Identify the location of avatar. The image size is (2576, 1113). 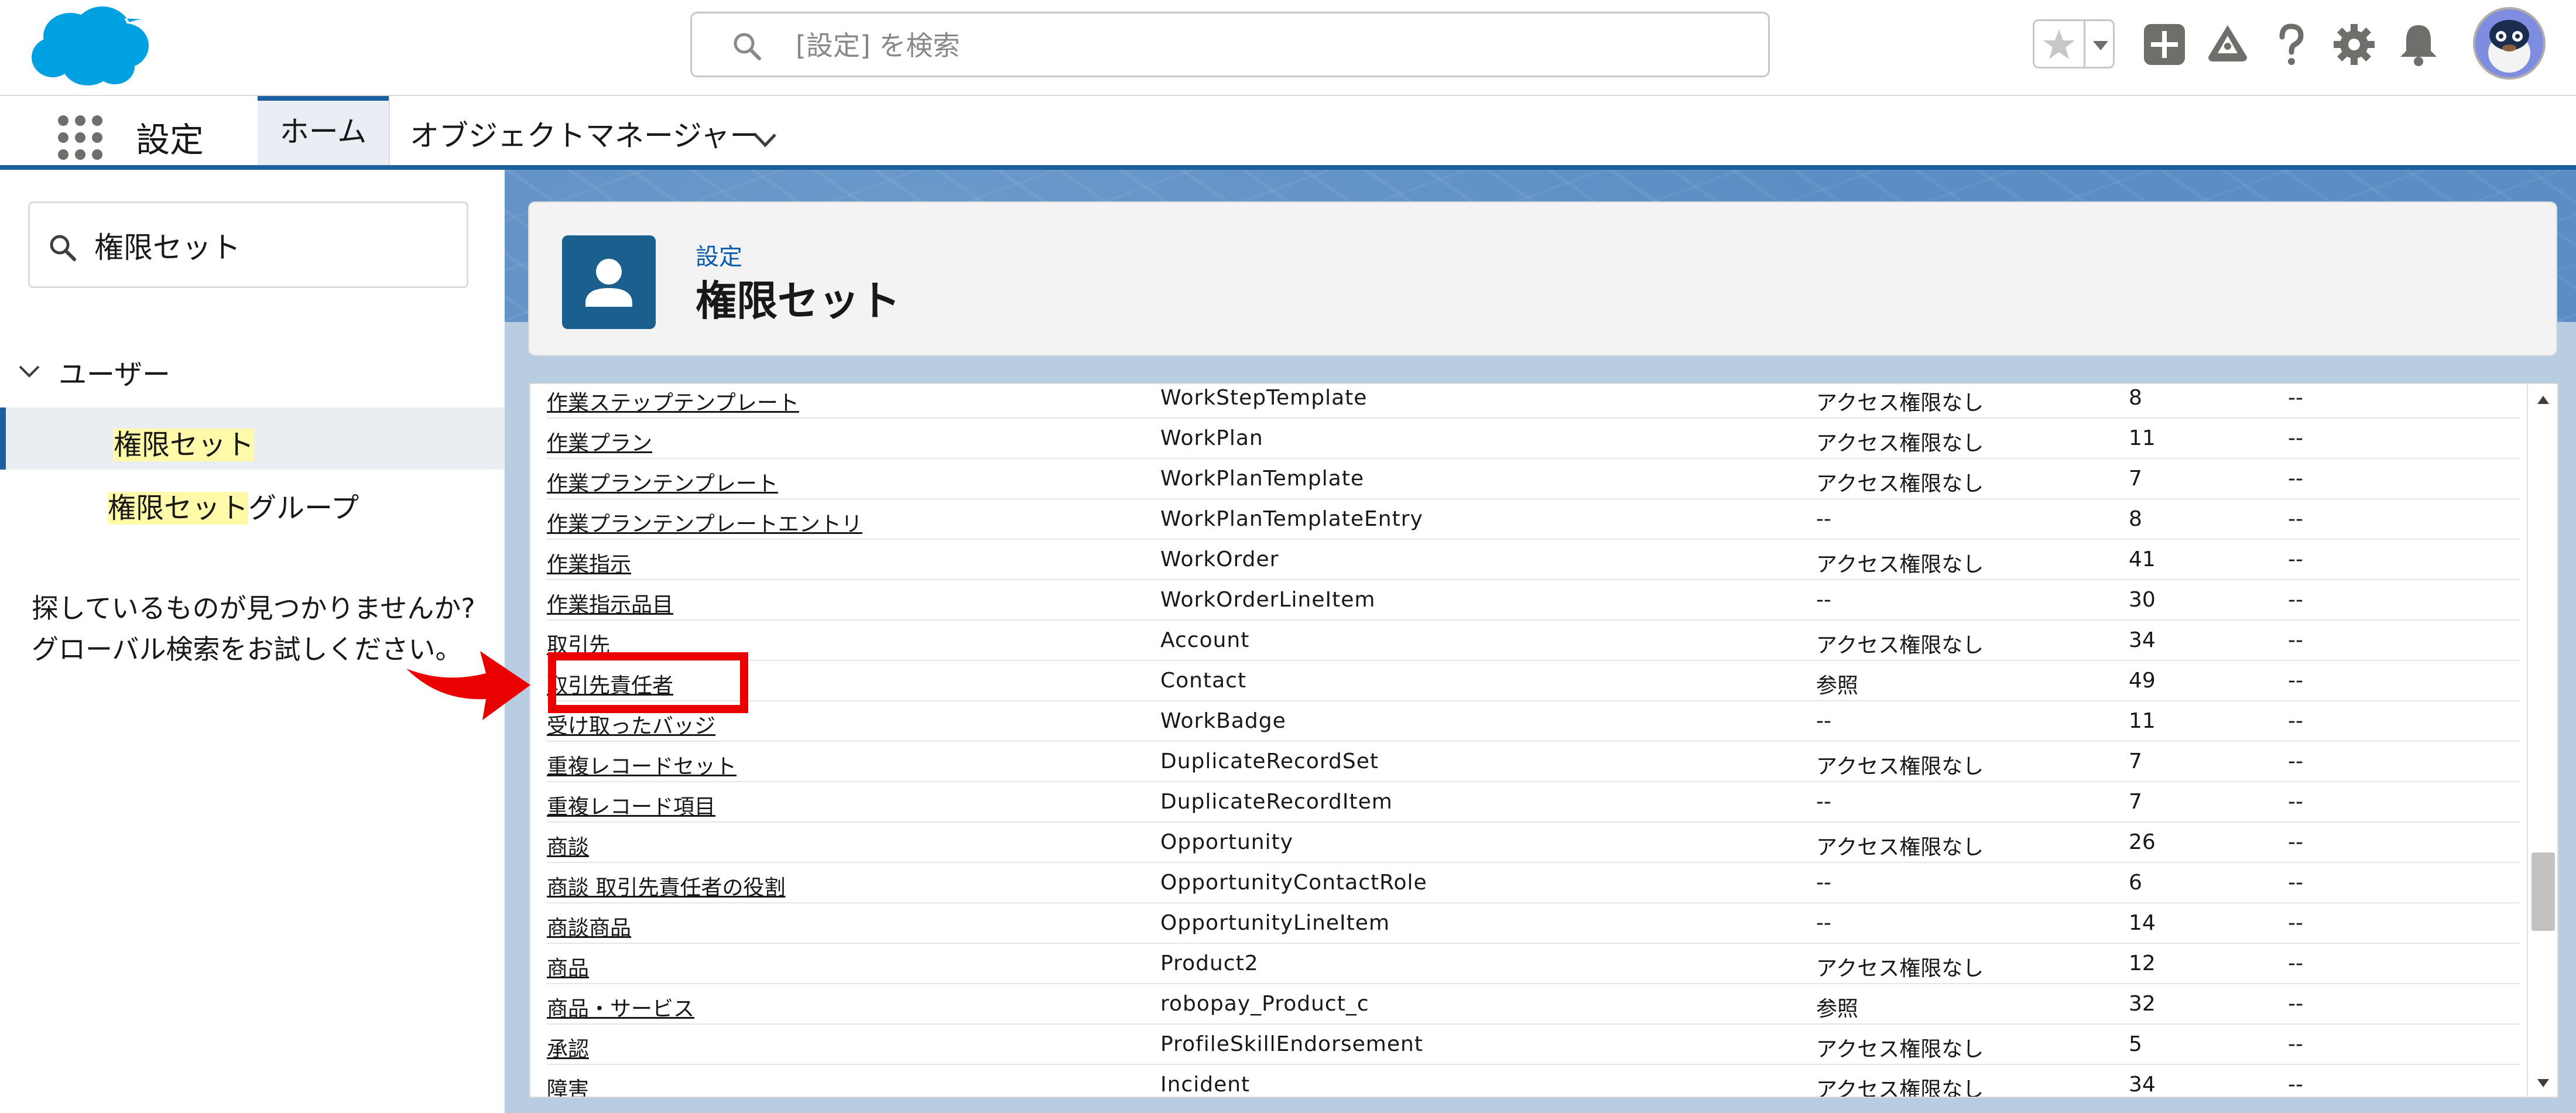
(2509, 43).